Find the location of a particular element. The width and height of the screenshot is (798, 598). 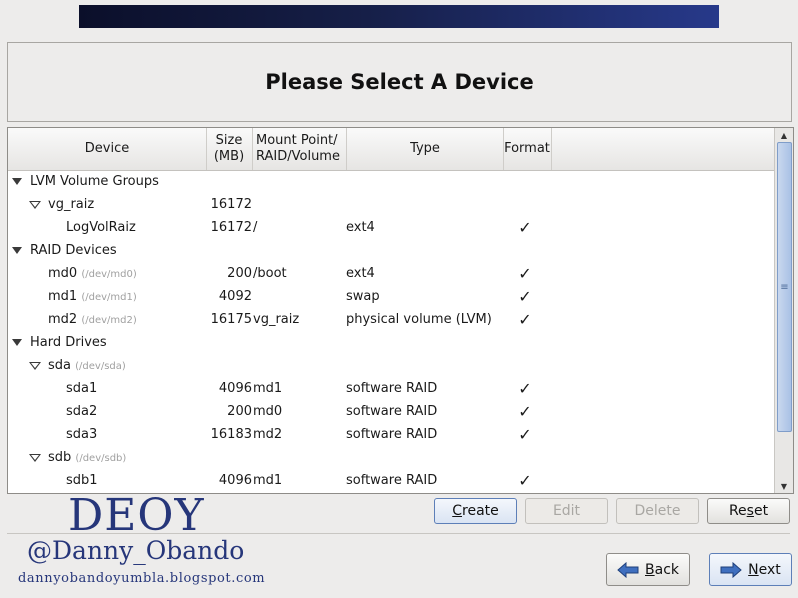

mount-cell: vg_raiz is located at coordinates (276, 319).